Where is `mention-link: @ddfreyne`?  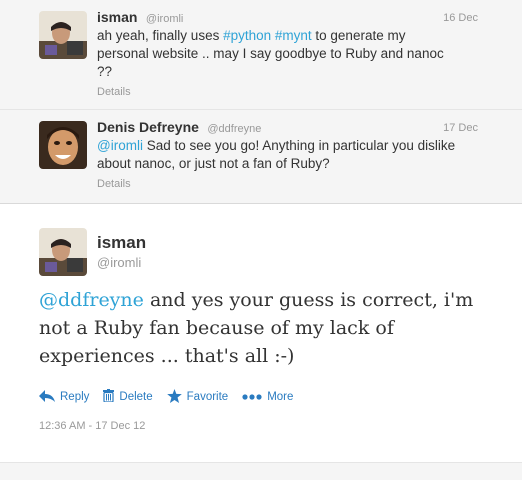
mention-link: @ddfreyne is located at coordinates (91, 300).